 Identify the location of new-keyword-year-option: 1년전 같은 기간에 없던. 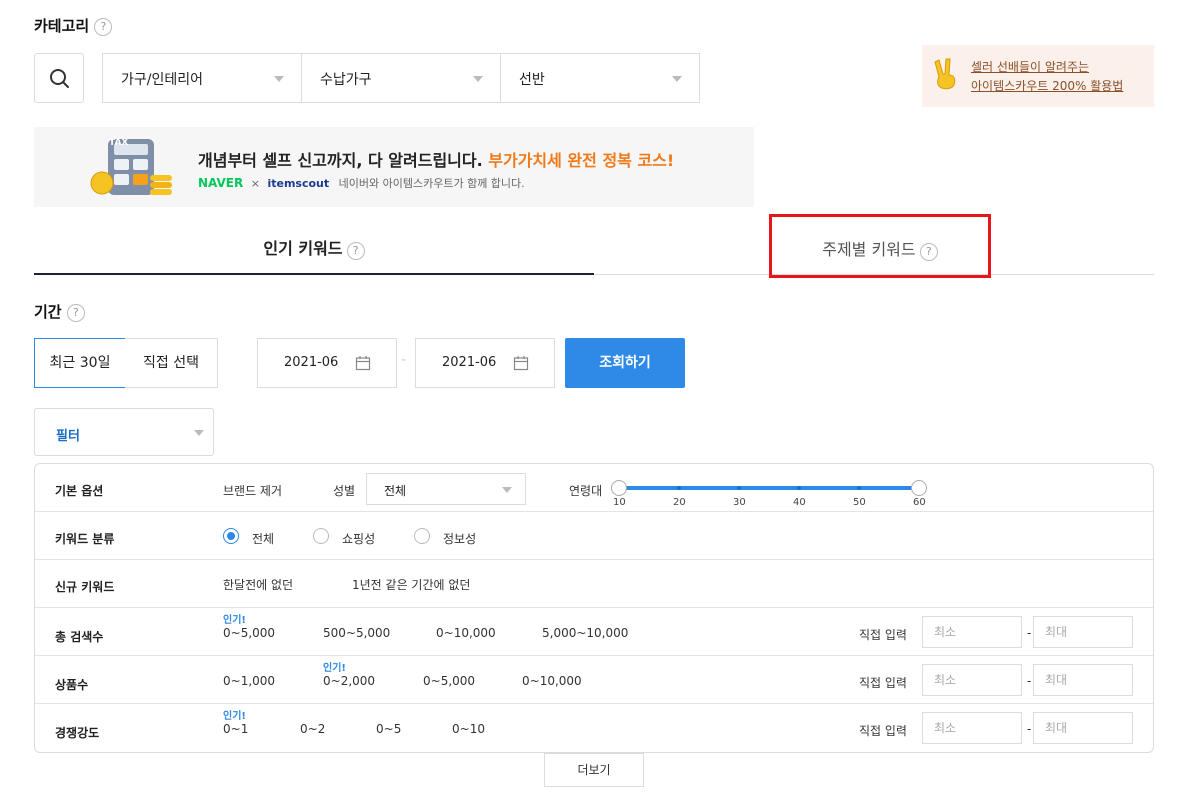
(411, 584).